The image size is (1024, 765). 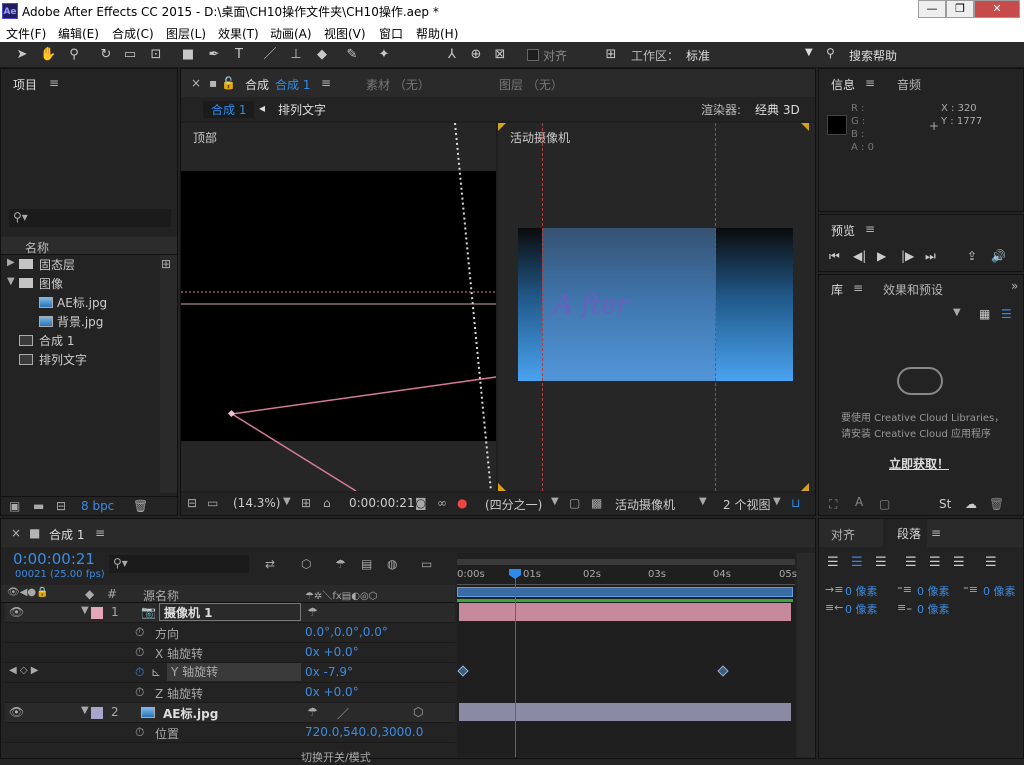 I want to click on right-view-camera: 活动摄像机 A fter, so click(x=656, y=307).